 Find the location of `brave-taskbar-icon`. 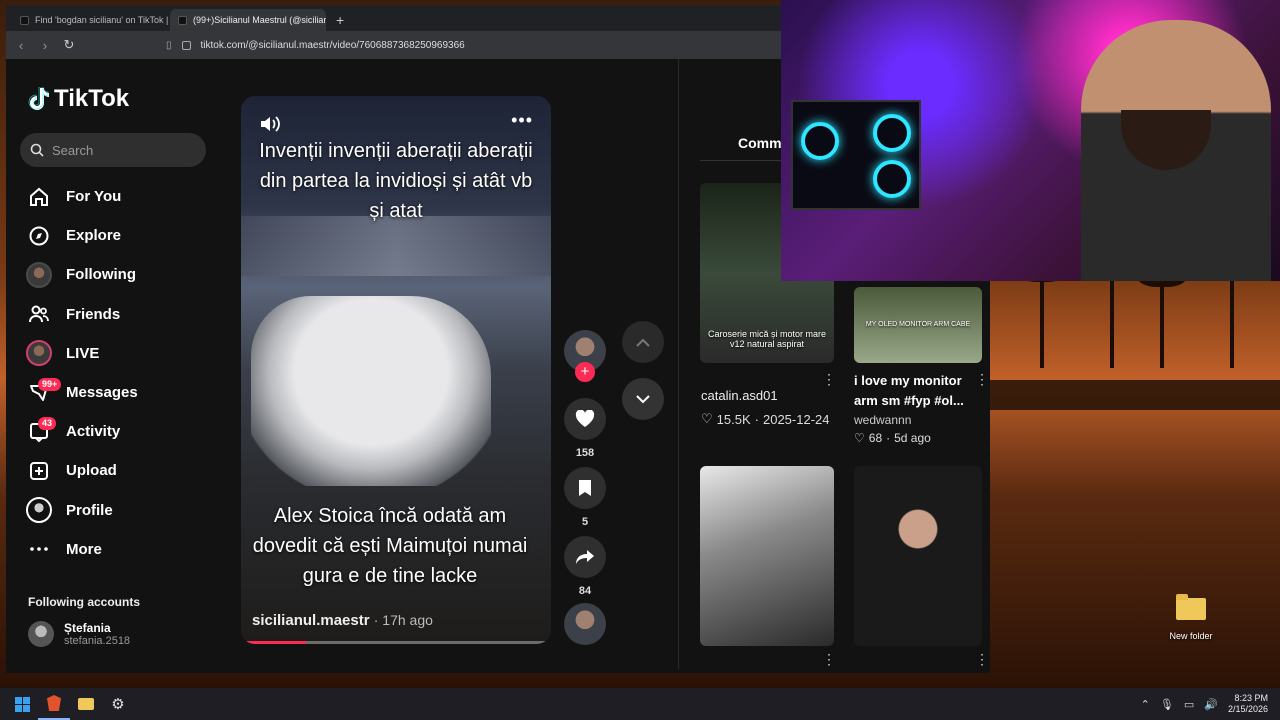

brave-taskbar-icon is located at coordinates (54, 704).